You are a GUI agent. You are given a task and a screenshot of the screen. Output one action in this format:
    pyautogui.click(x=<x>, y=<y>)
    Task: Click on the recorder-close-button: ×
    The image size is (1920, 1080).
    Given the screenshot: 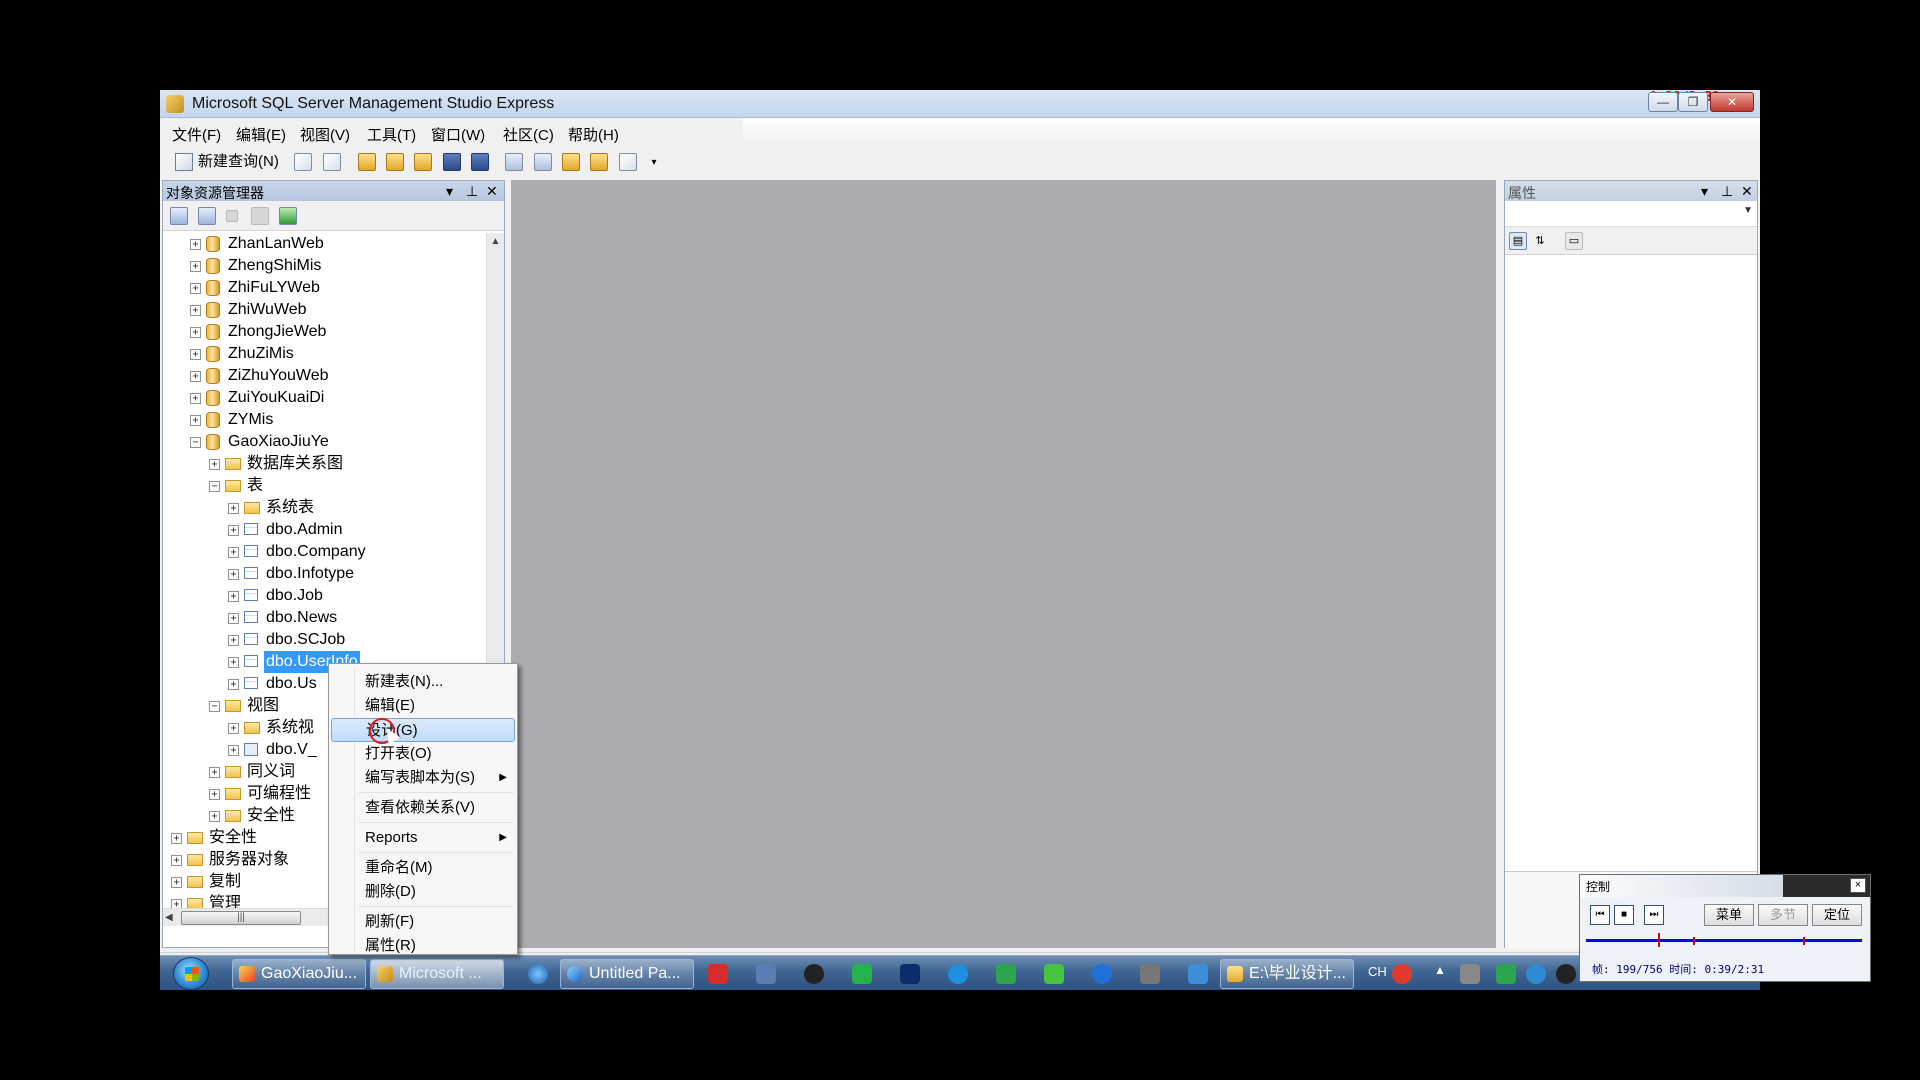 What is the action you would take?
    pyautogui.click(x=1858, y=885)
    